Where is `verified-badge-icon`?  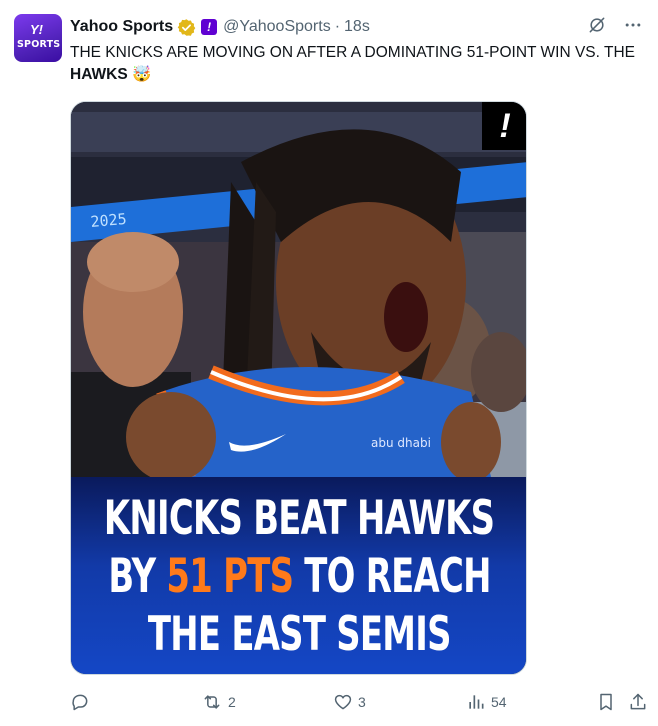
verified-badge-icon is located at coordinates (186, 27).